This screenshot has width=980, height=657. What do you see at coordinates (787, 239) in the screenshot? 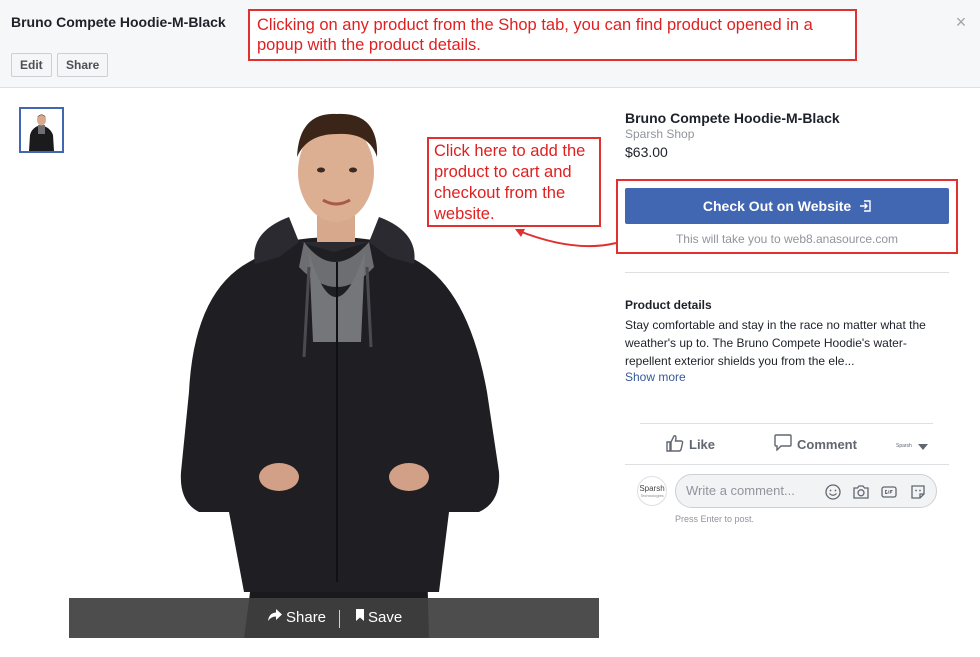
I see `checkout-note: This will take you to web8.anasource.com` at bounding box center [787, 239].